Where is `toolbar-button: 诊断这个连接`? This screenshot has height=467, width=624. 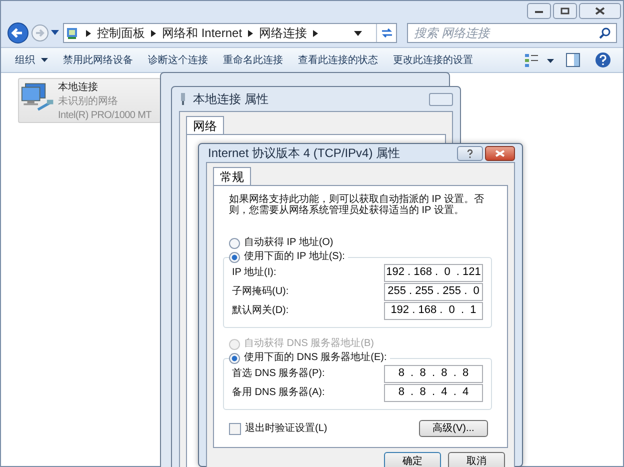
toolbar-button: 诊断这个连接 is located at coordinates (178, 60).